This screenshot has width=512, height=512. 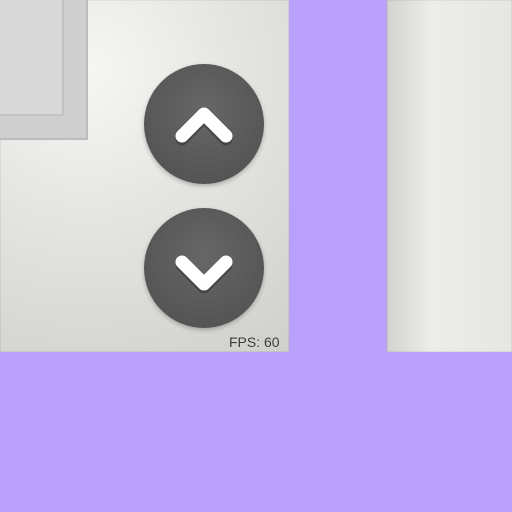 I want to click on chevron-down-icon, so click(x=204, y=274).